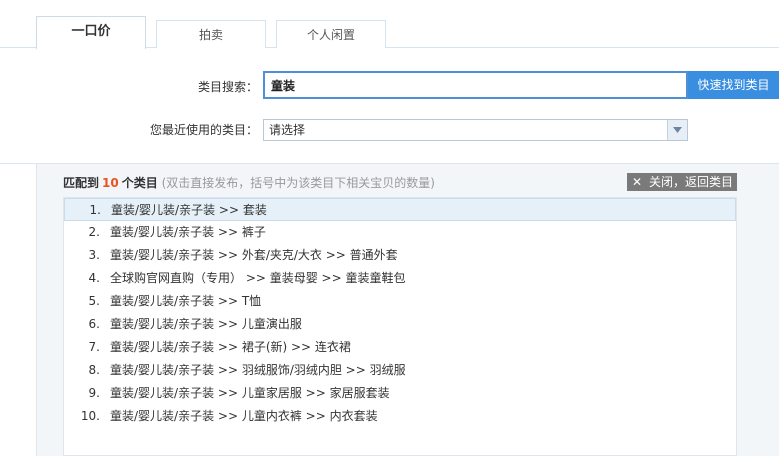  I want to click on close-return-label: 关闭，返回类目, so click(691, 182).